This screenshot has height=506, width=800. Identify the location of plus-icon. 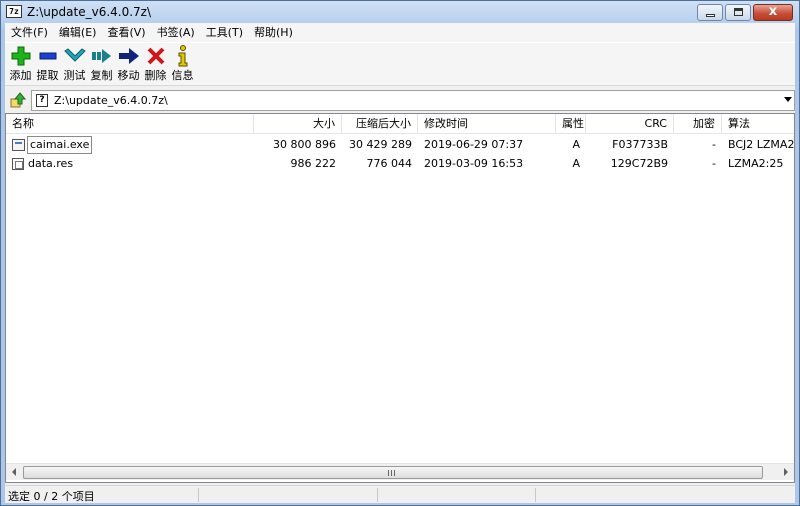
(20, 56).